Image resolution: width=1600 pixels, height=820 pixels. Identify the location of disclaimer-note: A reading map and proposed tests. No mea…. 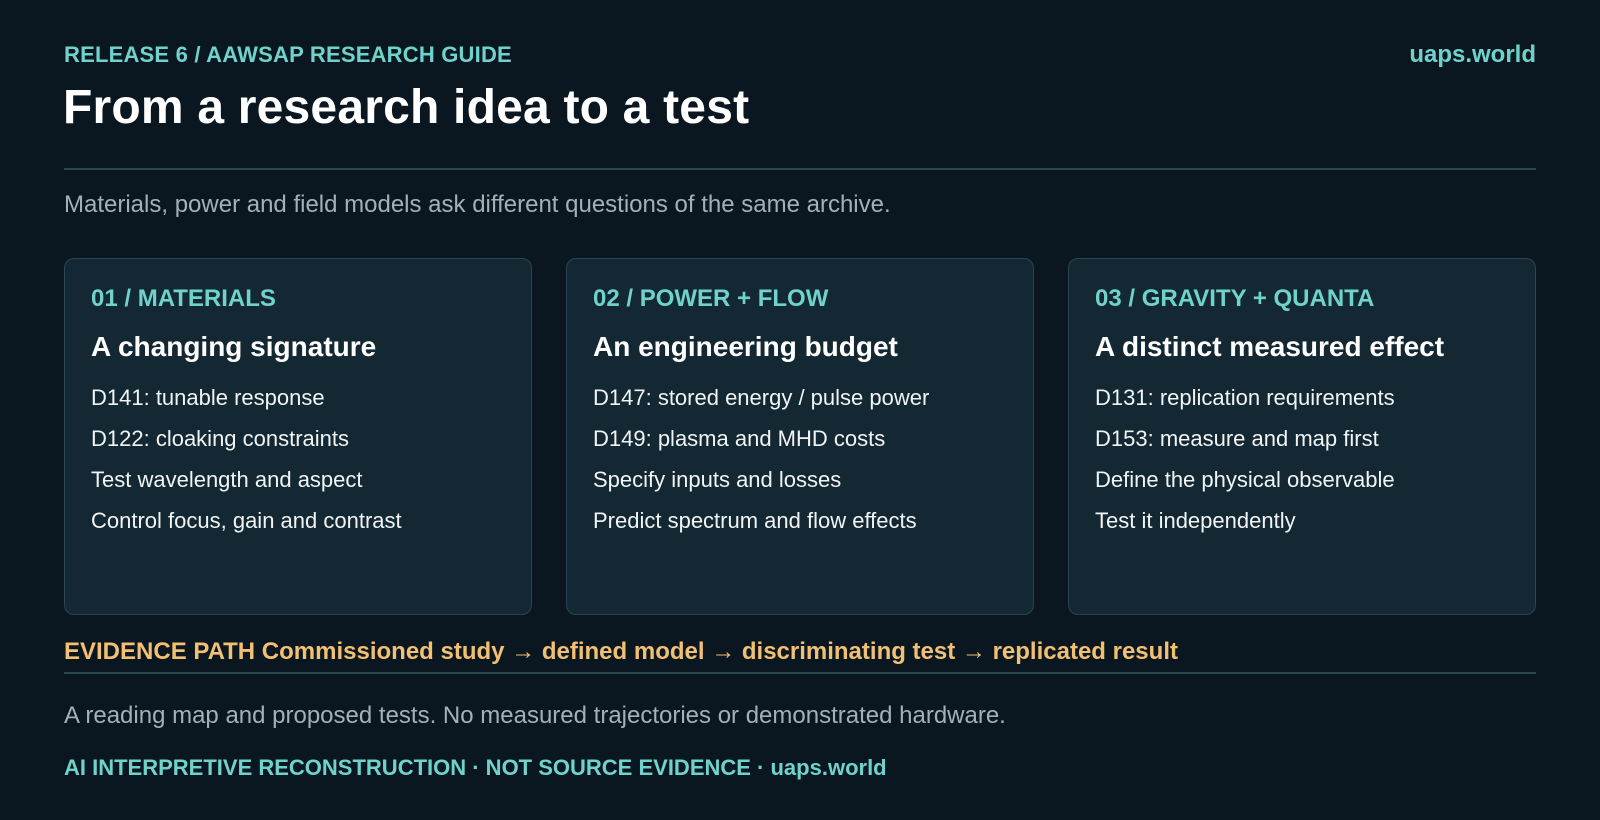
(535, 715).